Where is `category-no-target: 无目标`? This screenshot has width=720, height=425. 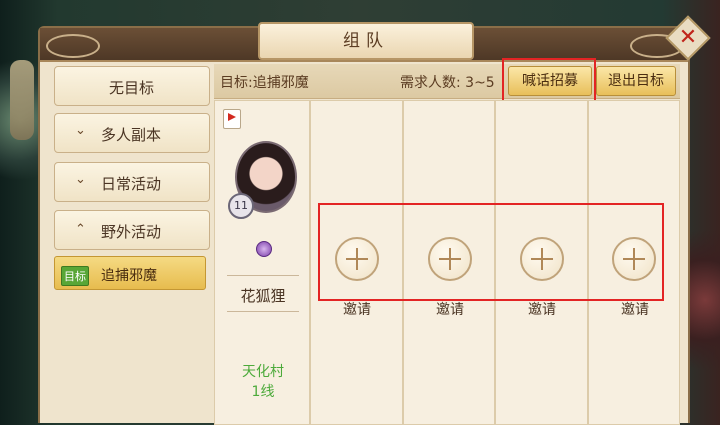 category-no-target: 无目标 is located at coordinates (132, 86).